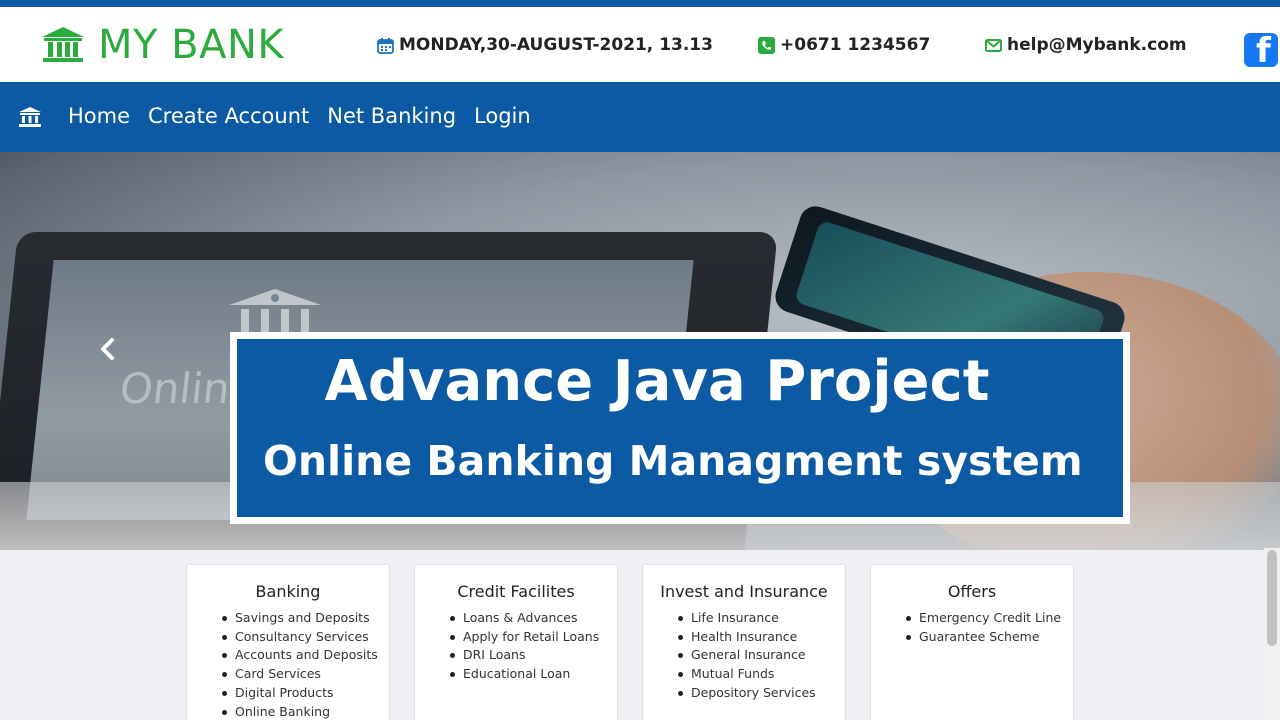  Describe the element at coordinates (989, 637) in the screenshot. I see `list-item: Guarantee Scheme` at that location.